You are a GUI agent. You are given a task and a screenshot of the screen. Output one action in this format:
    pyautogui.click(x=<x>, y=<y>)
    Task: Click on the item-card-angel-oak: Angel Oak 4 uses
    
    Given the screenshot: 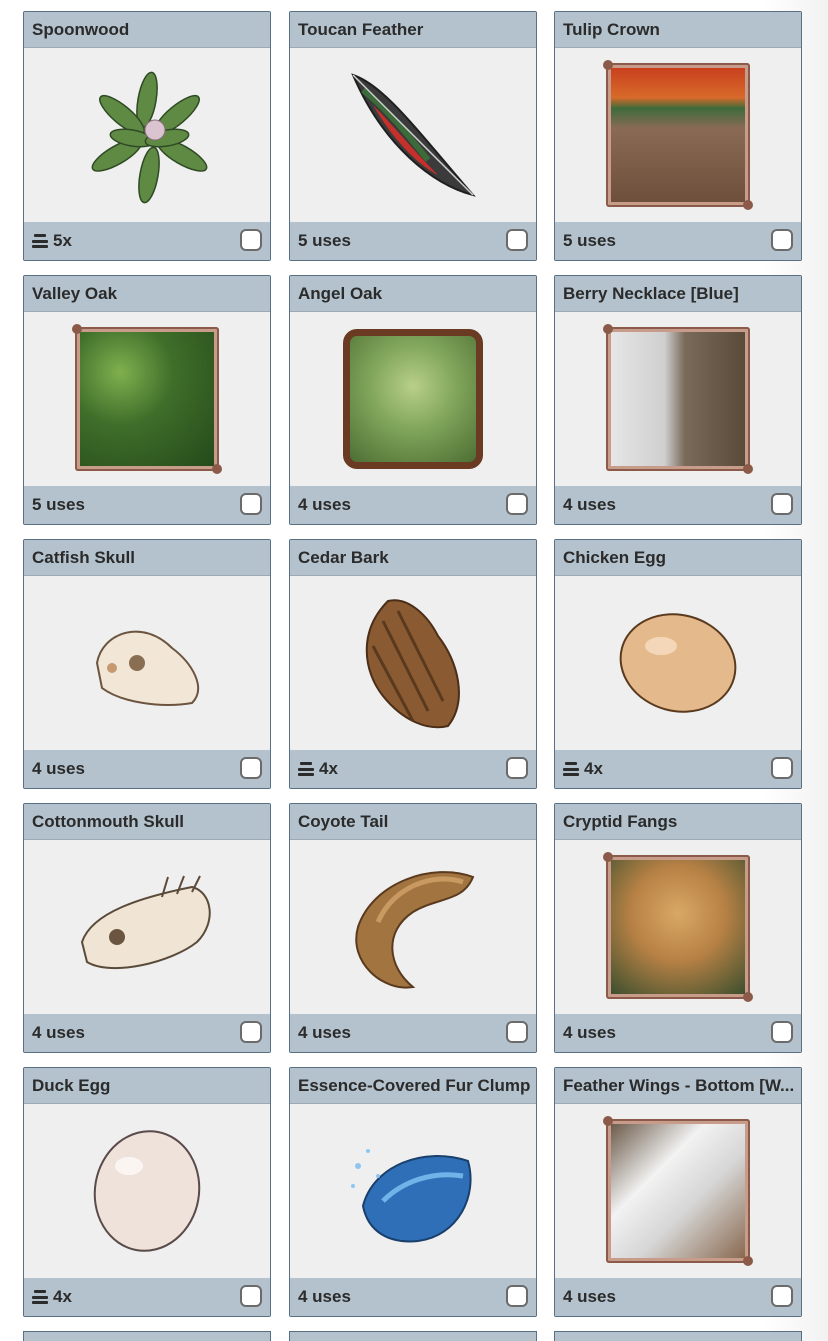 What is the action you would take?
    pyautogui.click(x=413, y=400)
    